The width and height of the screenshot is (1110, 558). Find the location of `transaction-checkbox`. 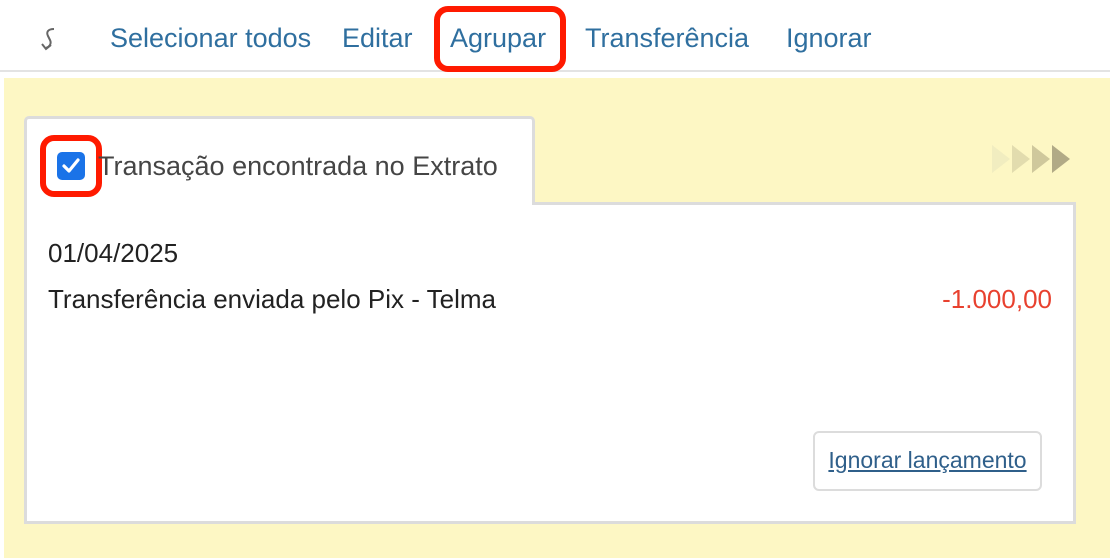

transaction-checkbox is located at coordinates (71, 166).